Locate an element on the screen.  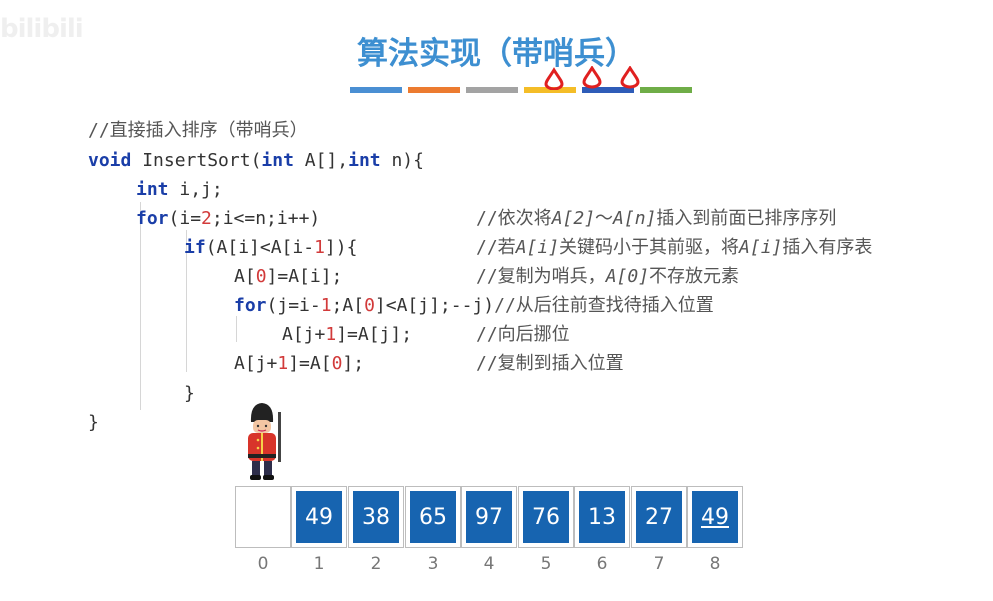
code-line-close-if: } is located at coordinates (189, 393).